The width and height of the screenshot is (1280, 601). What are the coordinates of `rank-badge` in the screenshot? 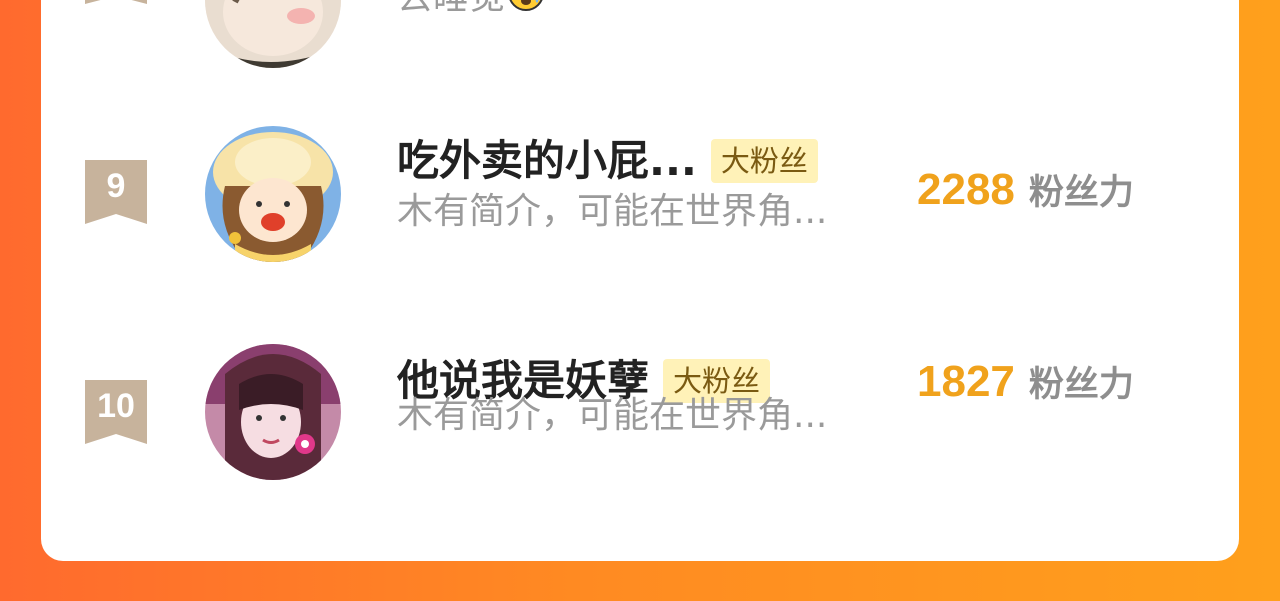 It's located at (116, 17).